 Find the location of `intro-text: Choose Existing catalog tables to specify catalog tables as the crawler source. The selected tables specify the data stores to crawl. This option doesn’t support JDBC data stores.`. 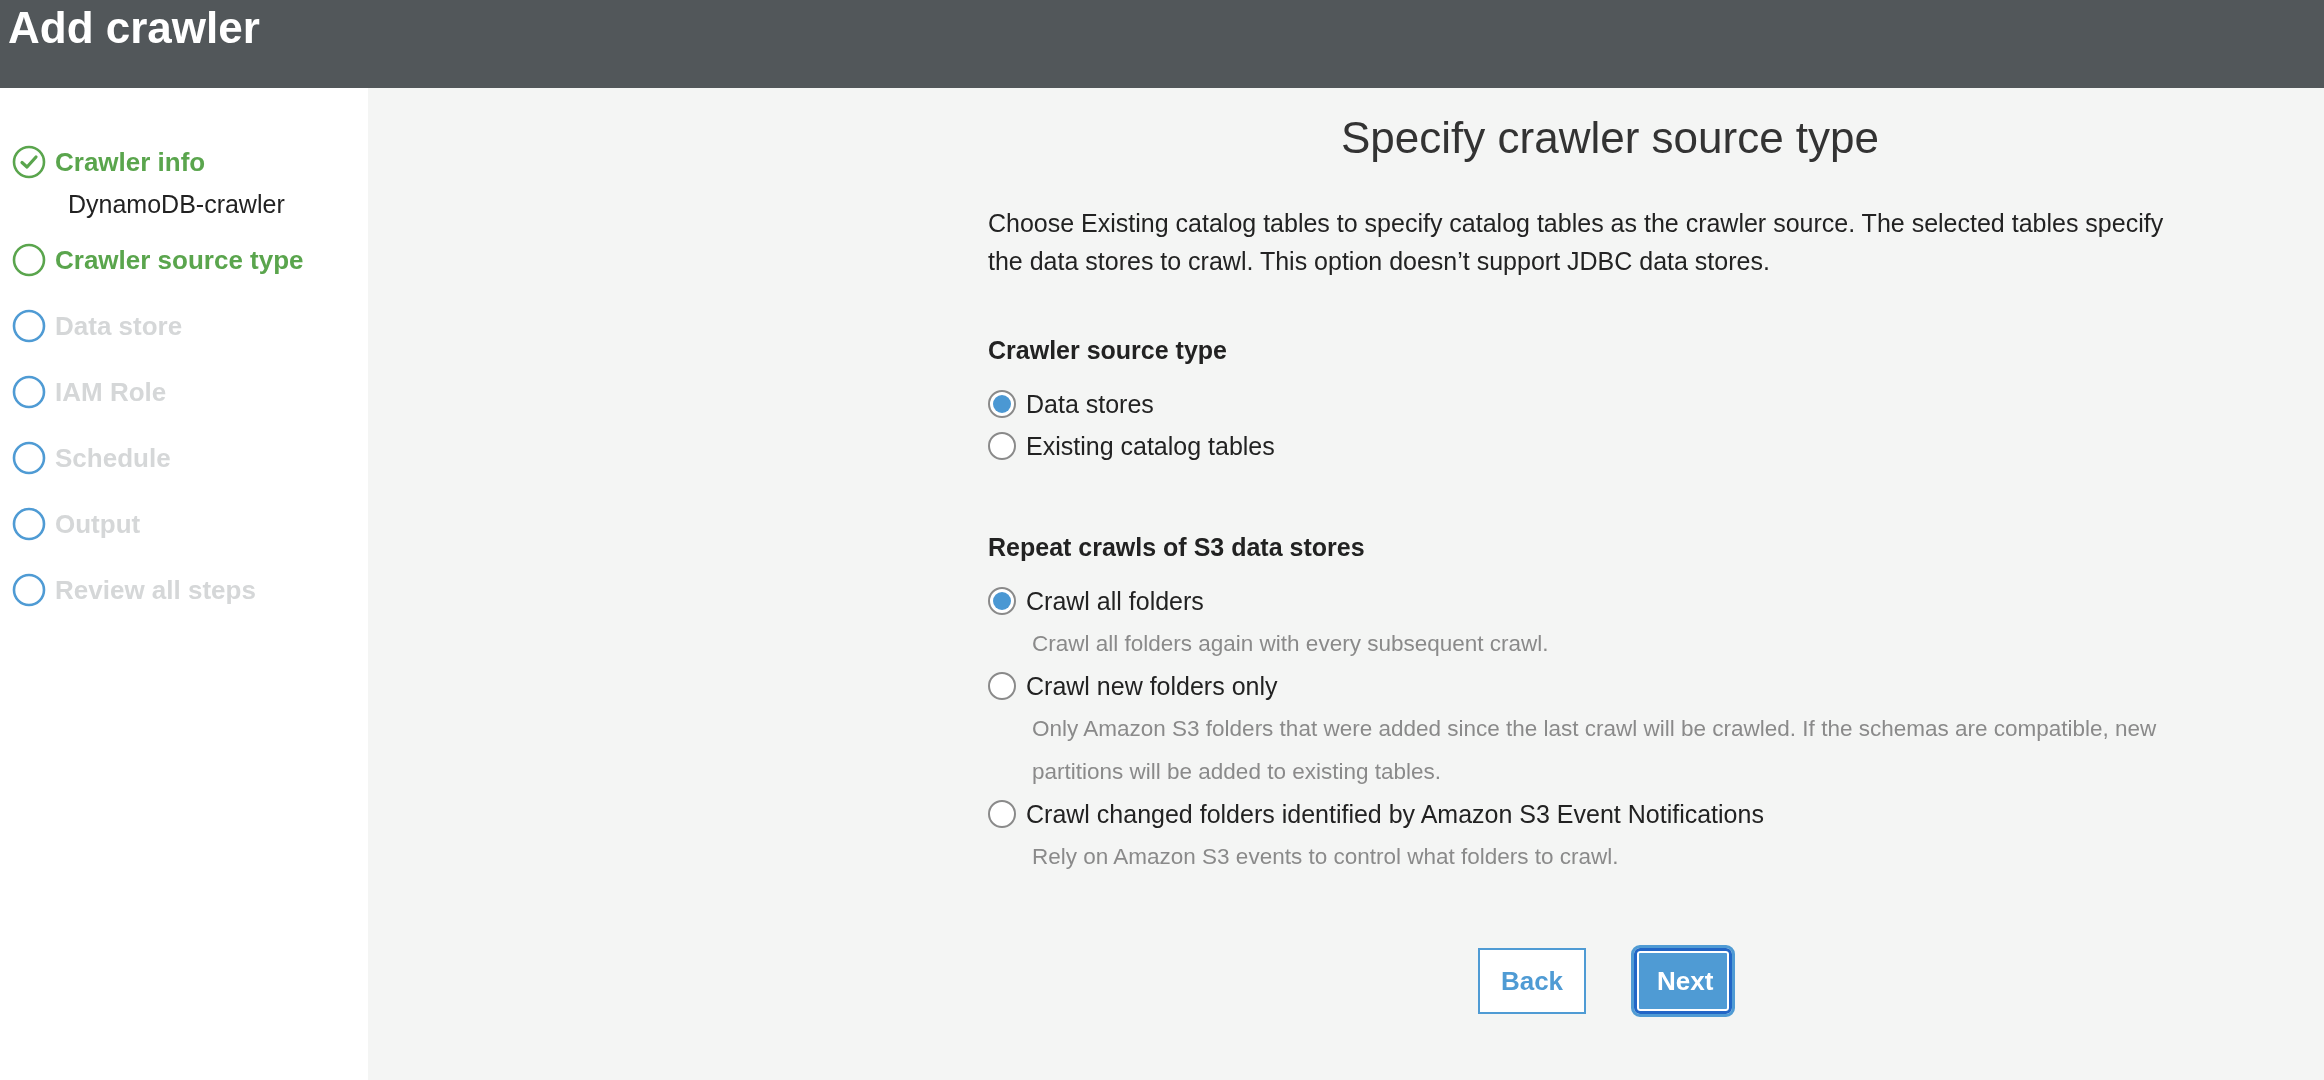

intro-text: Choose Existing catalog tables to specify catalog tables as the crawler source. The selected tables specify the data stores to crawl. This option doesn’t support JDBC data stores. is located at coordinates (1576, 242).